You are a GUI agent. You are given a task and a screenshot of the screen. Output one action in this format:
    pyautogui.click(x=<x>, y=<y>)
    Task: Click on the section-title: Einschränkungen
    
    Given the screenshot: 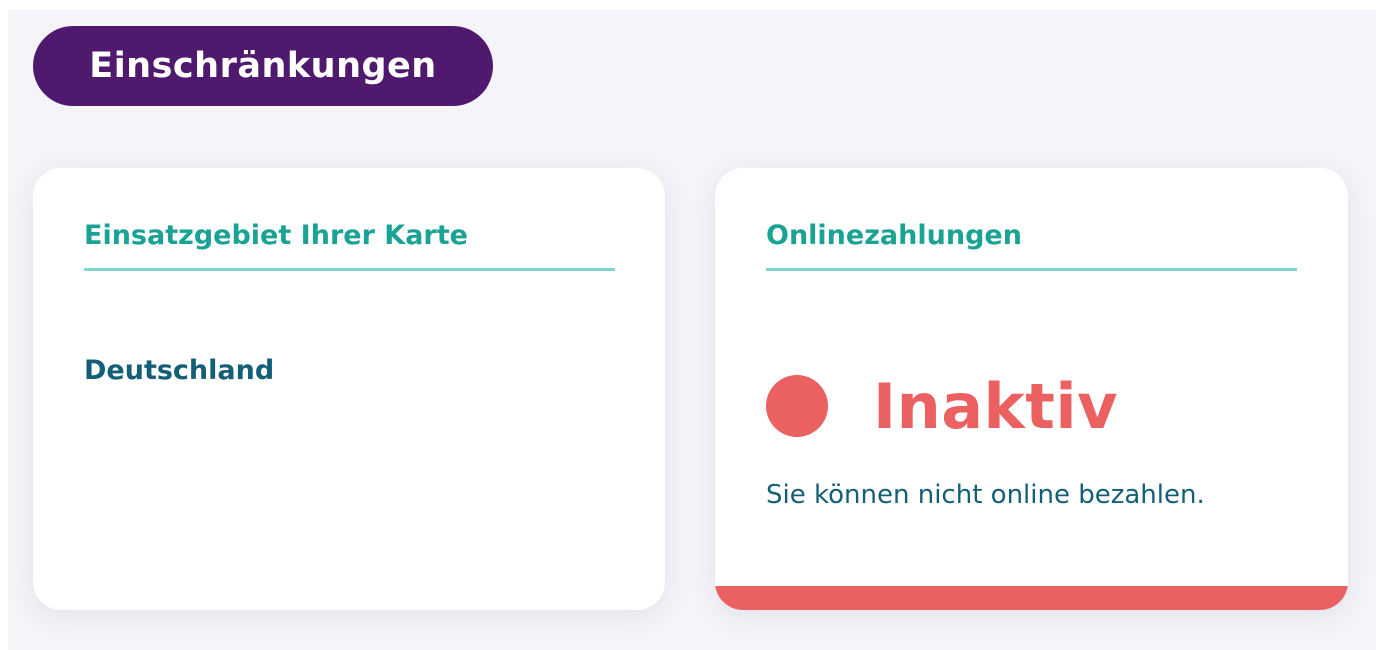 What is the action you would take?
    pyautogui.click(x=263, y=66)
    